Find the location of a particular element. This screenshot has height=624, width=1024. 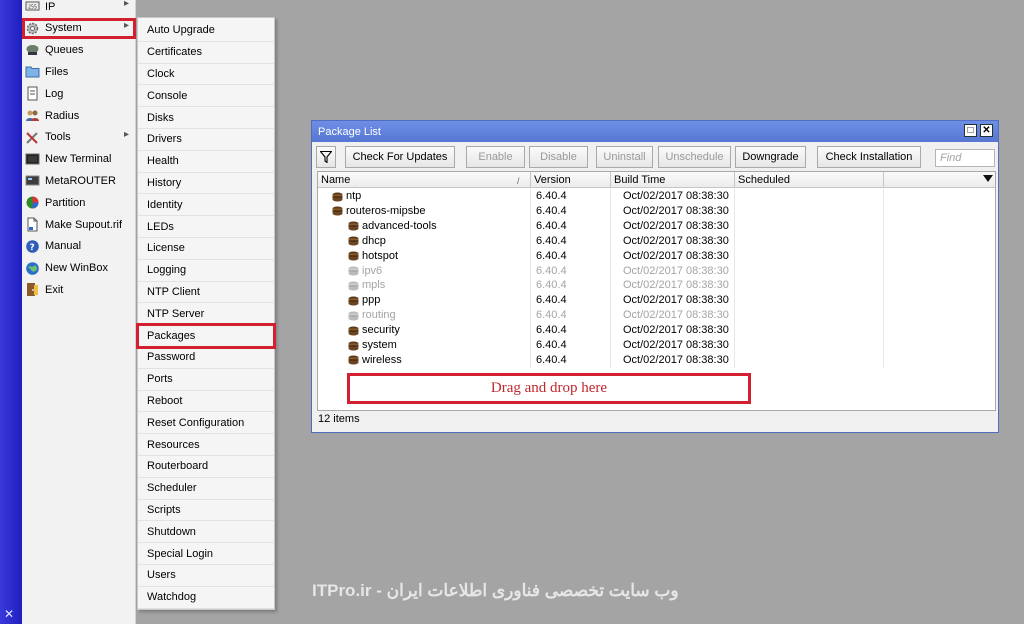

downgrade-button: Downgrade is located at coordinates (770, 157).